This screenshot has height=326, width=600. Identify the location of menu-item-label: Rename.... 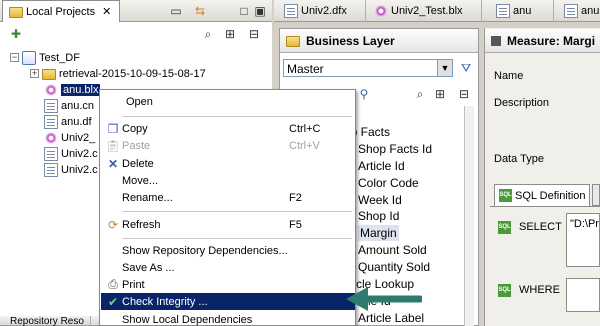
(147, 197).